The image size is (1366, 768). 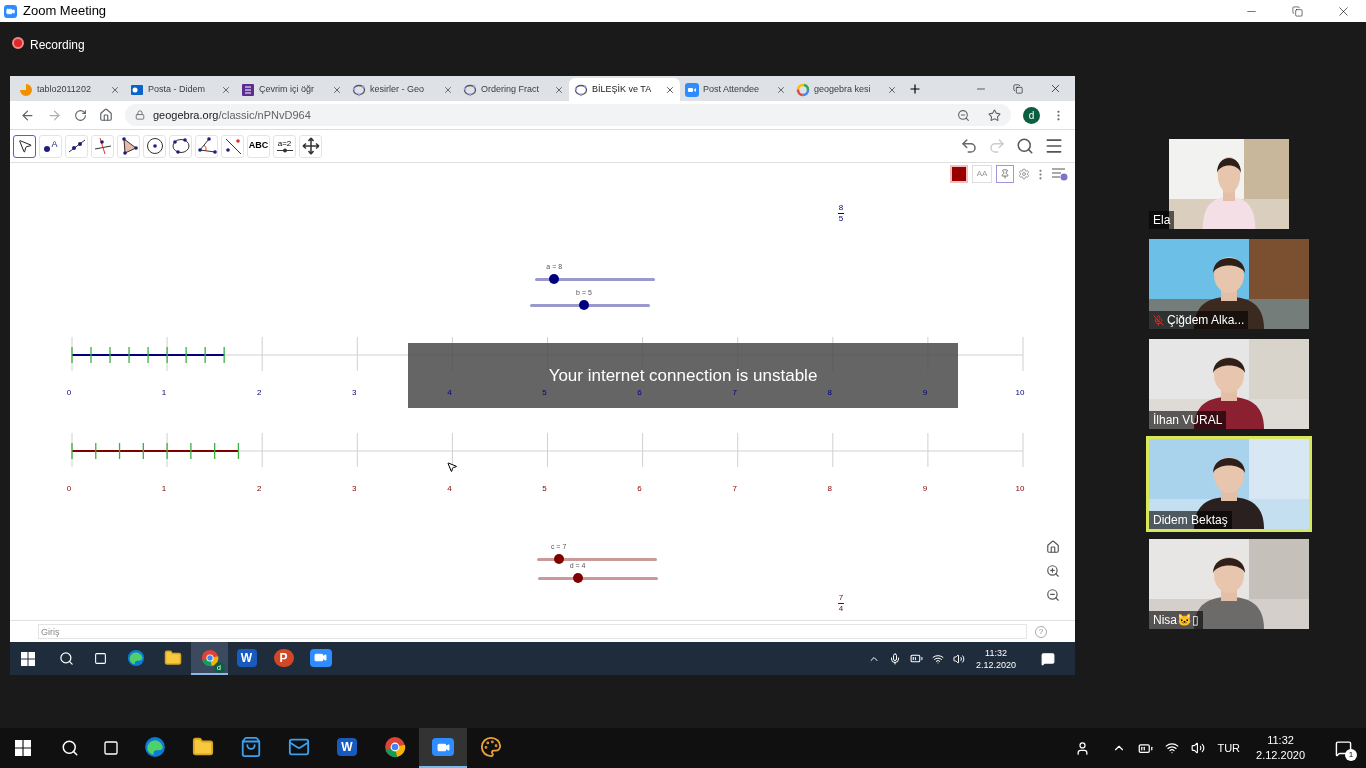 I want to click on slider-icon, so click(x=284, y=150).